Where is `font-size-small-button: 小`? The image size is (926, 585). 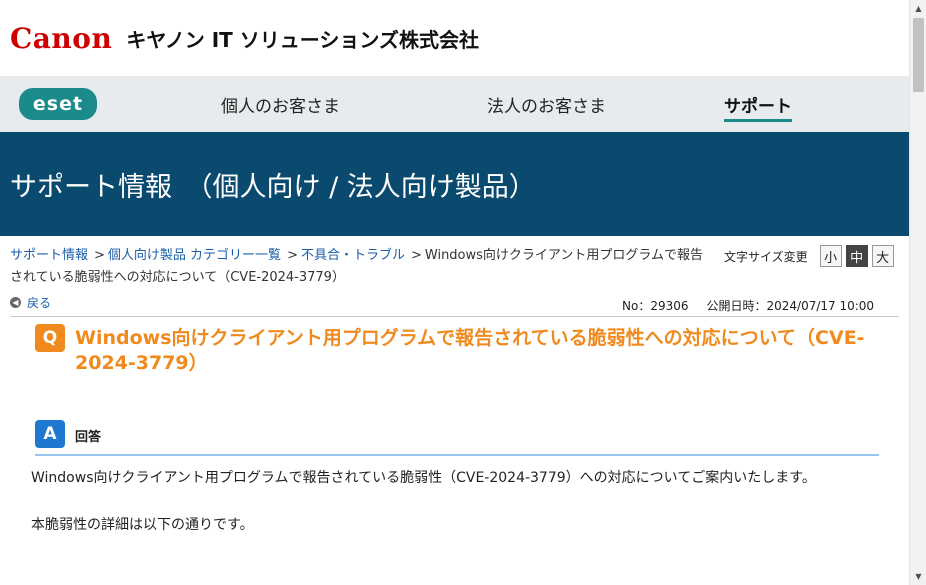 font-size-small-button: 小 is located at coordinates (830, 256).